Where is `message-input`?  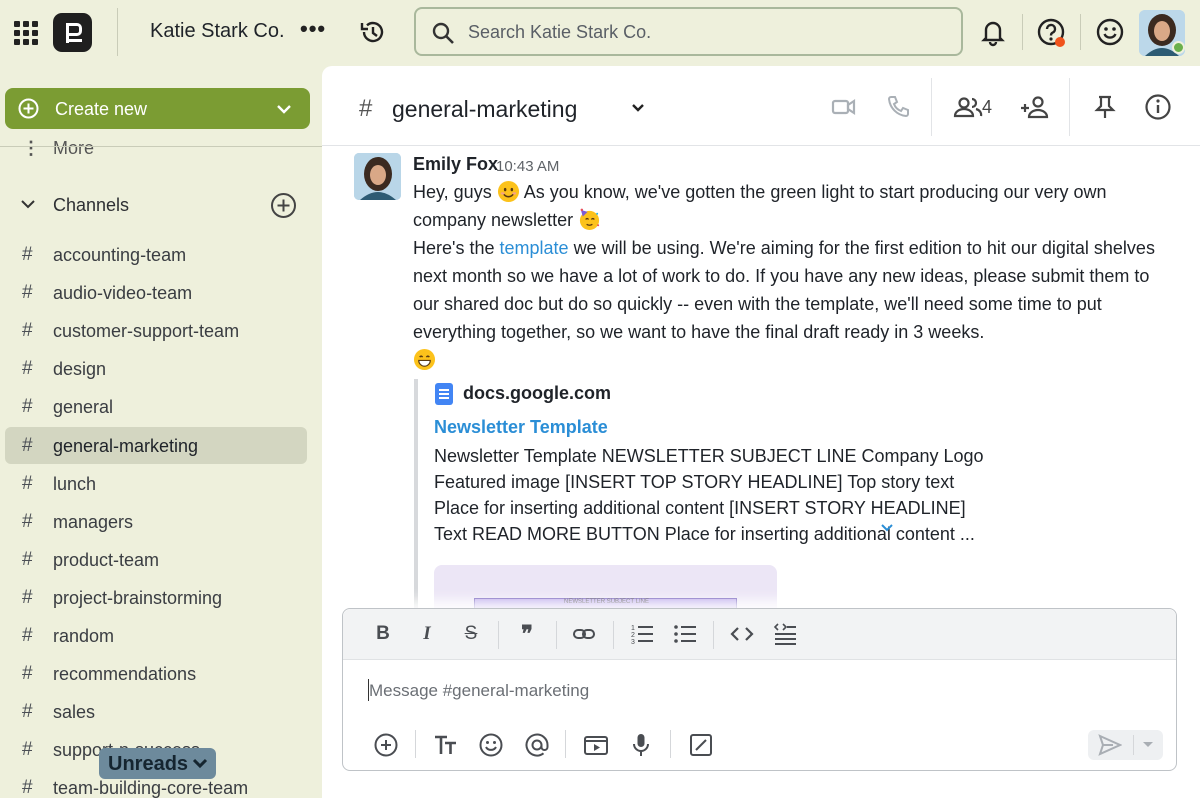 message-input is located at coordinates (759, 691).